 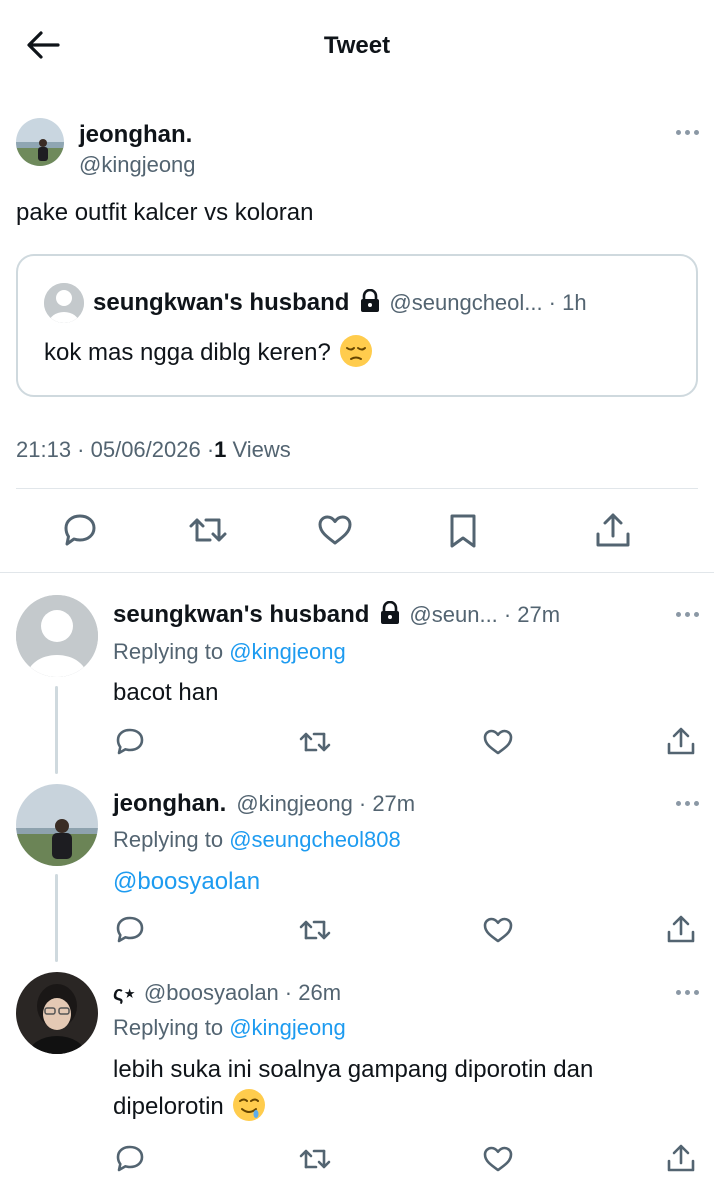 What do you see at coordinates (463, 531) in the screenshot?
I see `bookmark-icon` at bounding box center [463, 531].